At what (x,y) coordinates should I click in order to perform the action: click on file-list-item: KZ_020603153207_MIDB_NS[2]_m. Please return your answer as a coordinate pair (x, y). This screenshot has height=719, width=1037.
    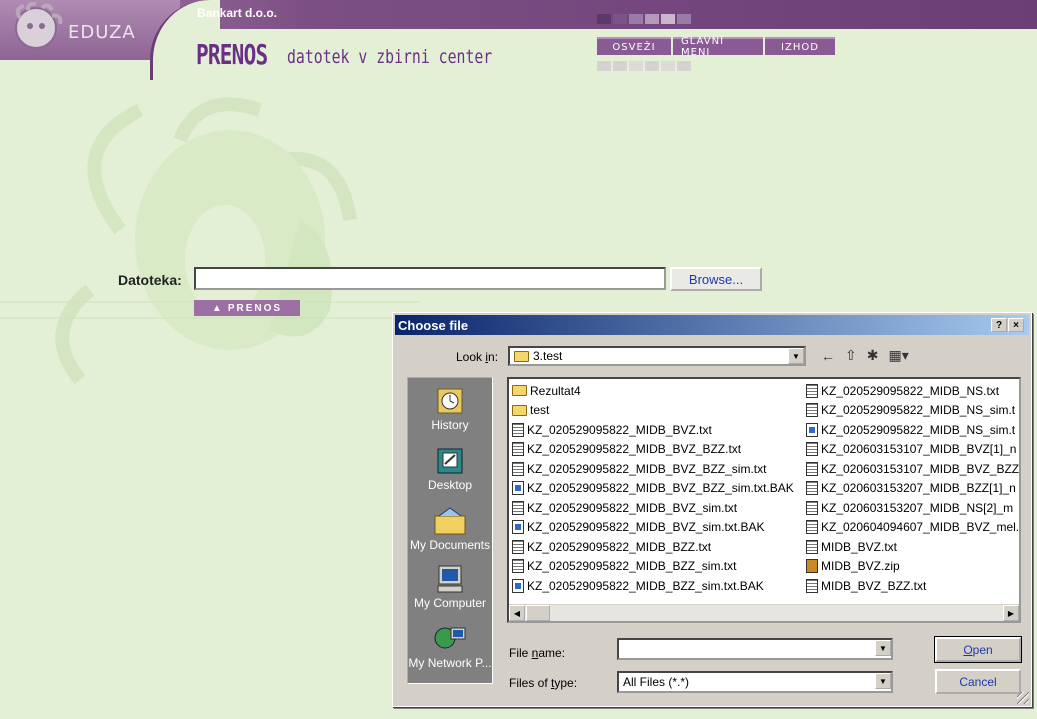
    Looking at the image, I should click on (912, 508).